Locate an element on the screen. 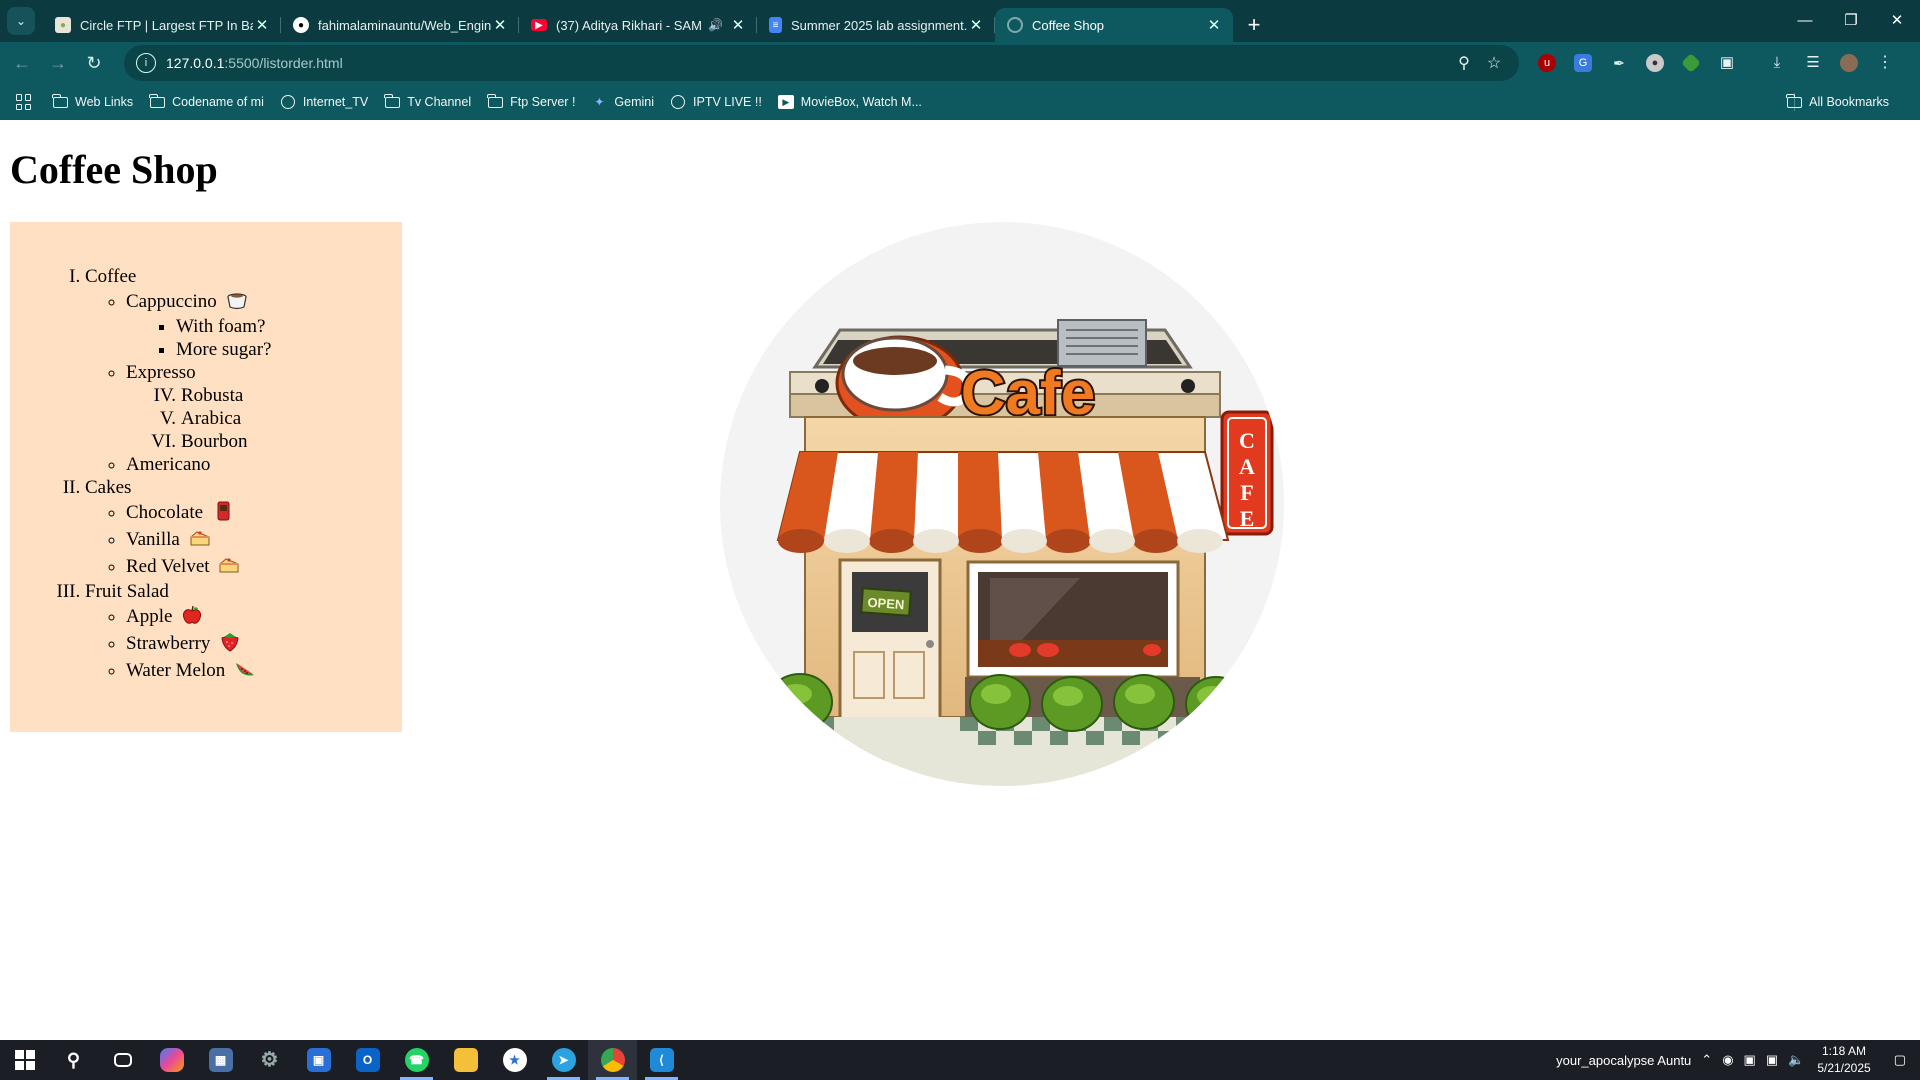 The width and height of the screenshot is (1920, 1080). bean-list: IV. Robusta V. Arabica VI. Bourbon is located at coordinates (264, 418).